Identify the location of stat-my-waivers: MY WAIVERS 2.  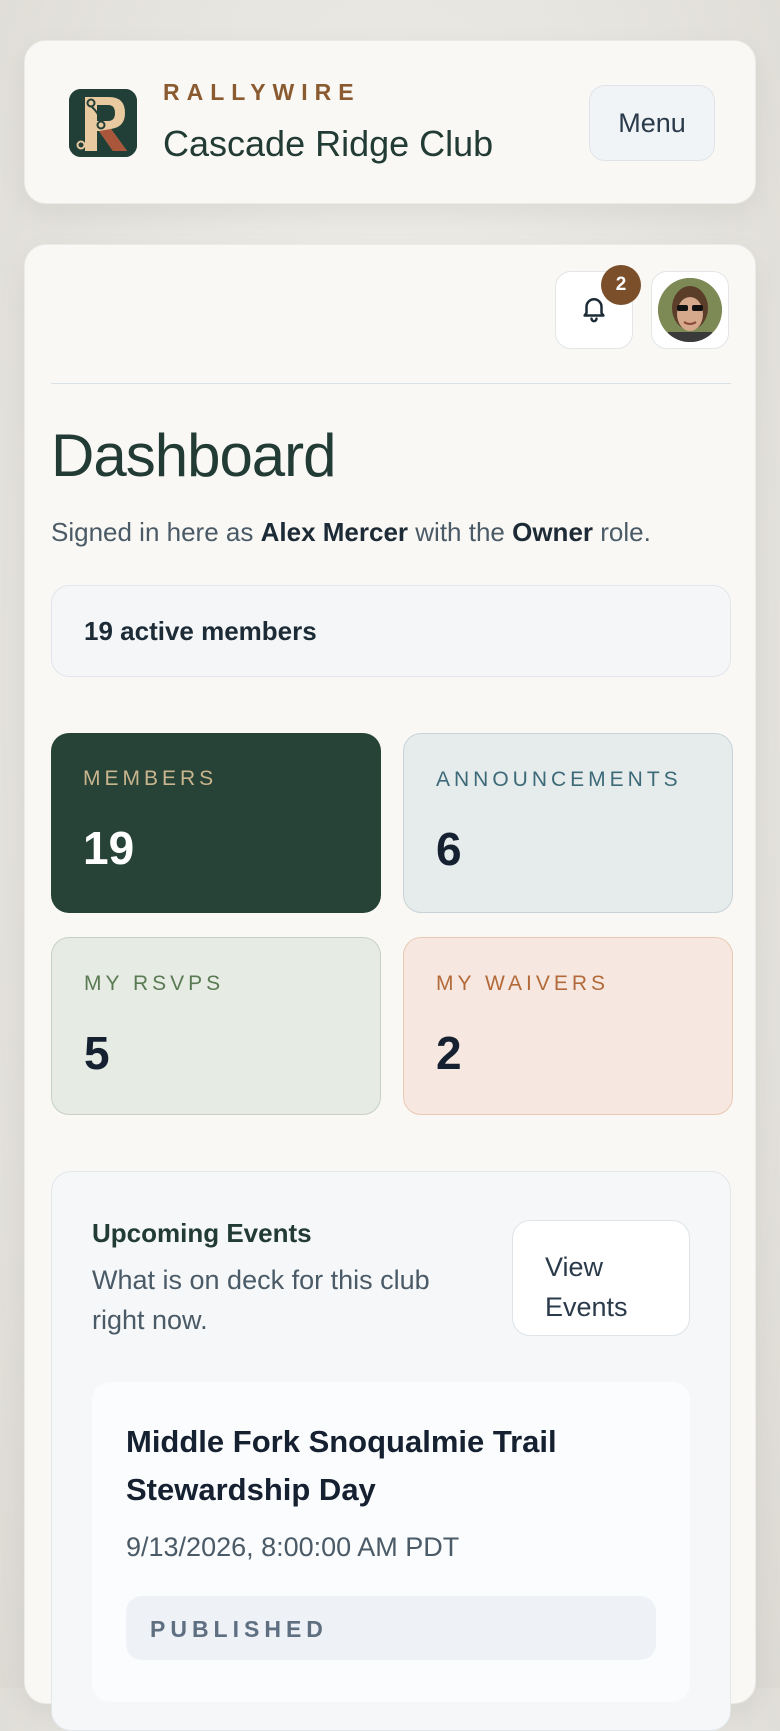
(568, 1026).